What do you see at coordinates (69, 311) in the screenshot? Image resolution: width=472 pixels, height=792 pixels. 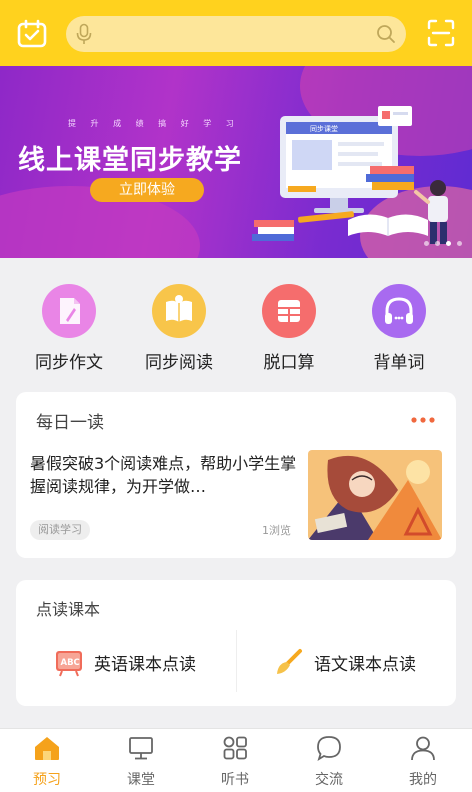 I see `pen-document-icon` at bounding box center [69, 311].